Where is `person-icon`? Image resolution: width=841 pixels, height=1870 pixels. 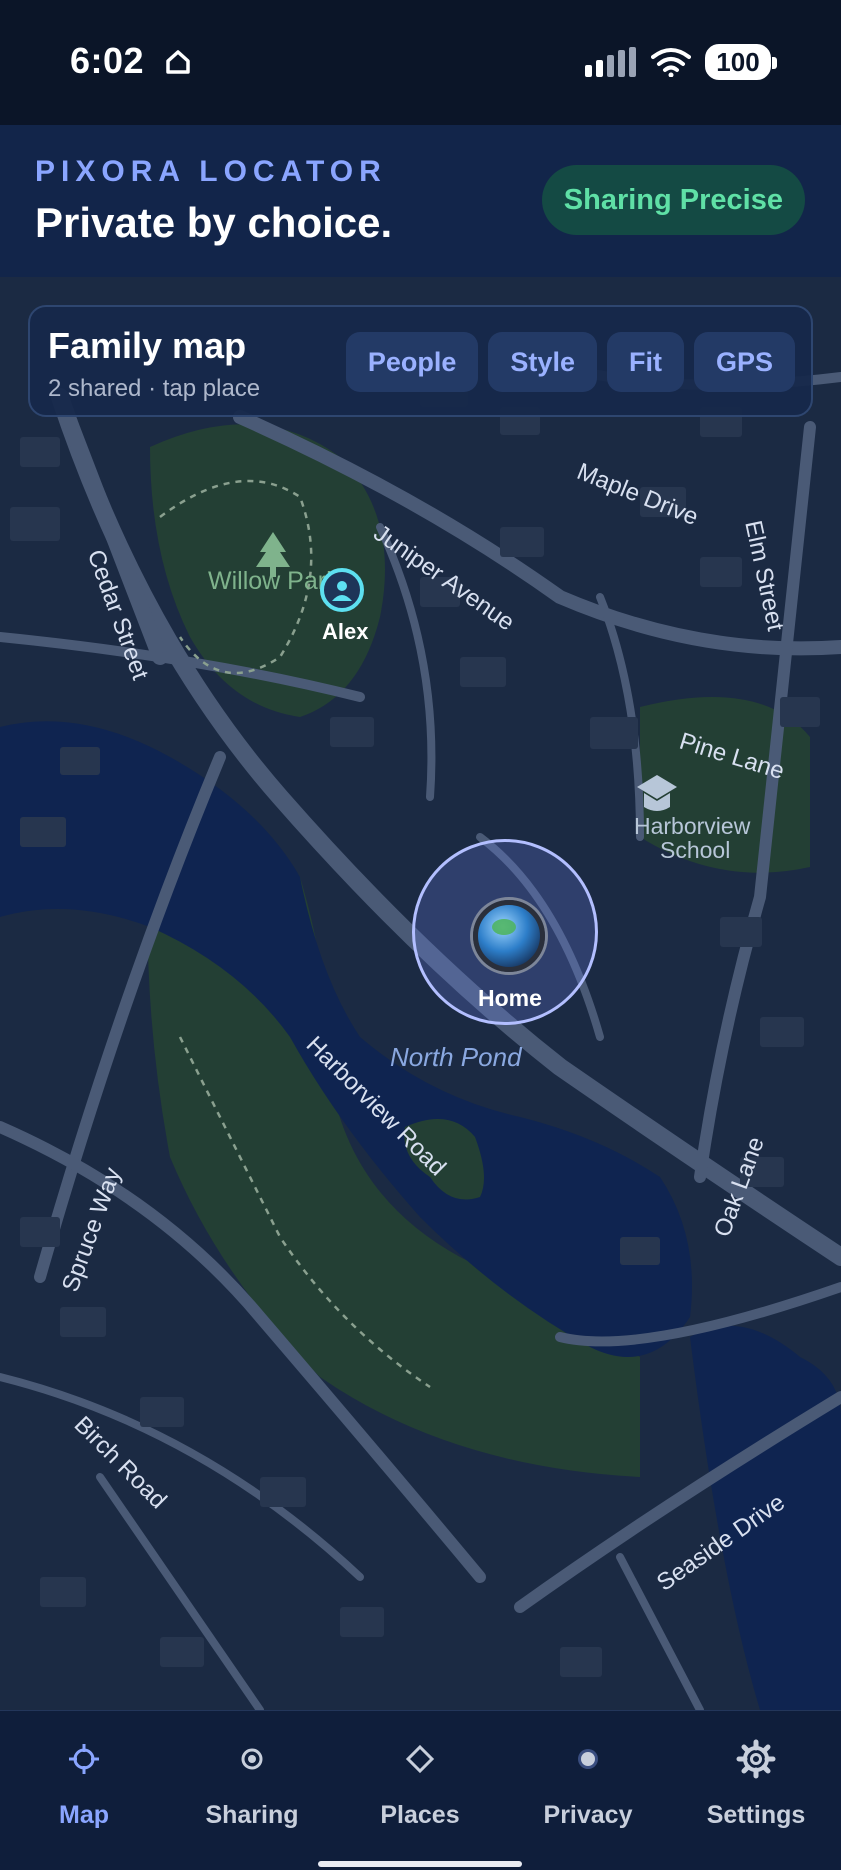
person-icon is located at coordinates (342, 591).